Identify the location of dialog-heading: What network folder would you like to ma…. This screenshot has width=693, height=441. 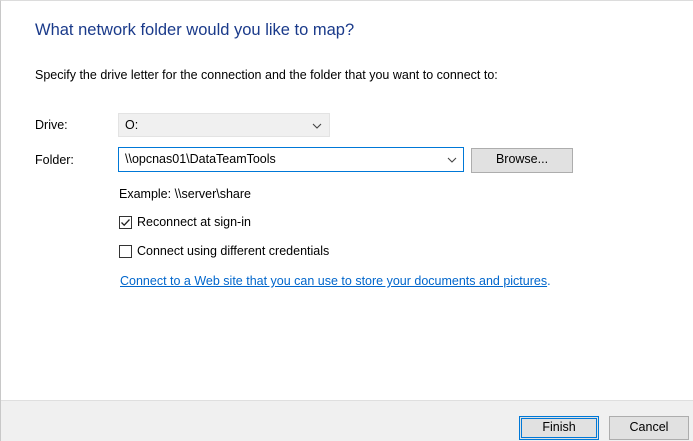
(195, 30).